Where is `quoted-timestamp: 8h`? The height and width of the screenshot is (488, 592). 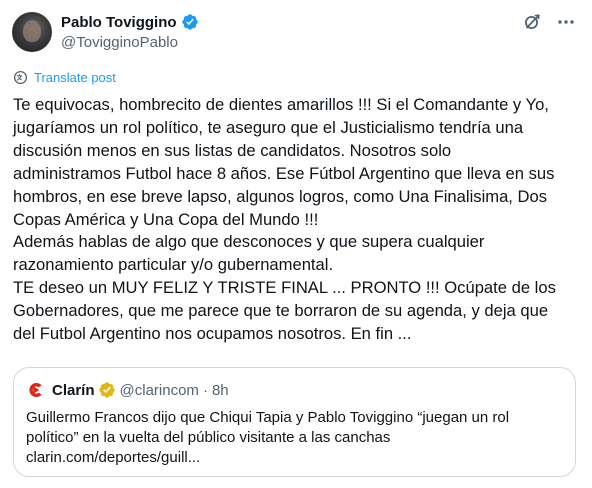
quoted-timestamp: 8h is located at coordinates (220, 390).